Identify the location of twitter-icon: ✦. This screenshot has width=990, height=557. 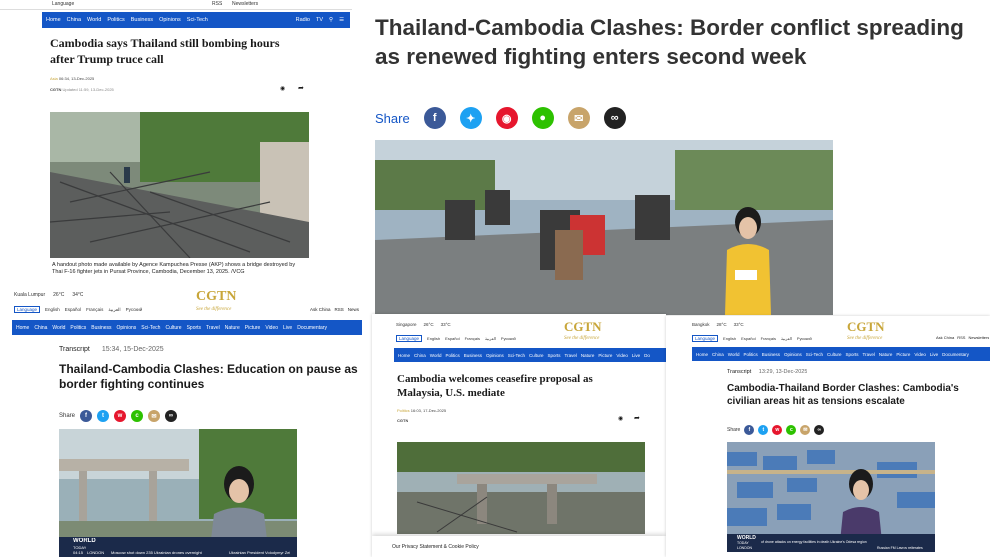
(470, 118).